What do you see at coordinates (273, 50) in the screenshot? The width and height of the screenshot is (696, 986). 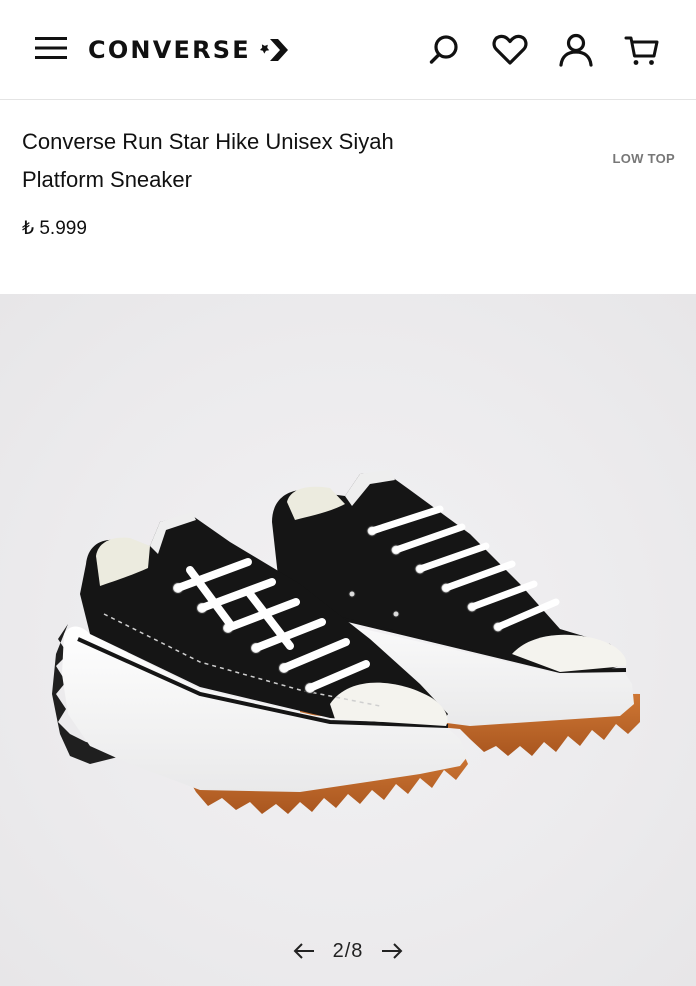 I see `star-chevron-icon` at bounding box center [273, 50].